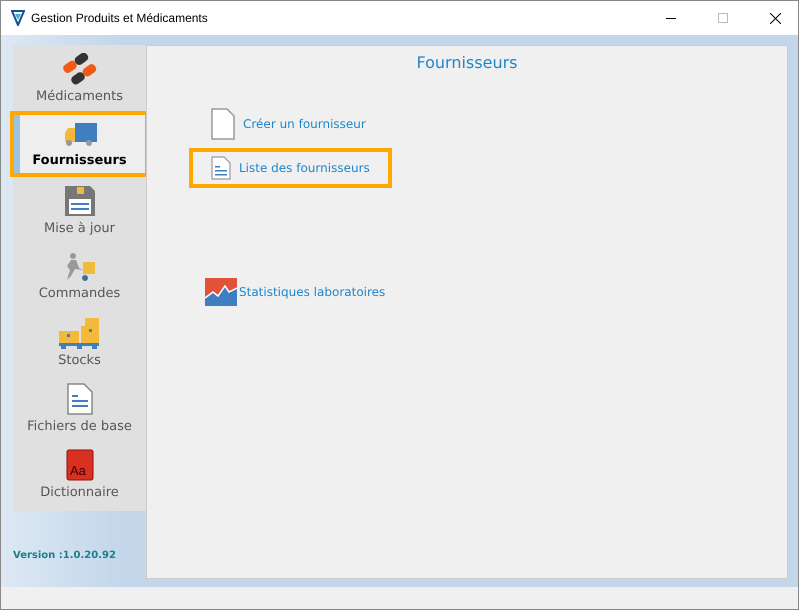 The width and height of the screenshot is (799, 610). What do you see at coordinates (467, 62) in the screenshot?
I see `content-title: Fournisseurs` at bounding box center [467, 62].